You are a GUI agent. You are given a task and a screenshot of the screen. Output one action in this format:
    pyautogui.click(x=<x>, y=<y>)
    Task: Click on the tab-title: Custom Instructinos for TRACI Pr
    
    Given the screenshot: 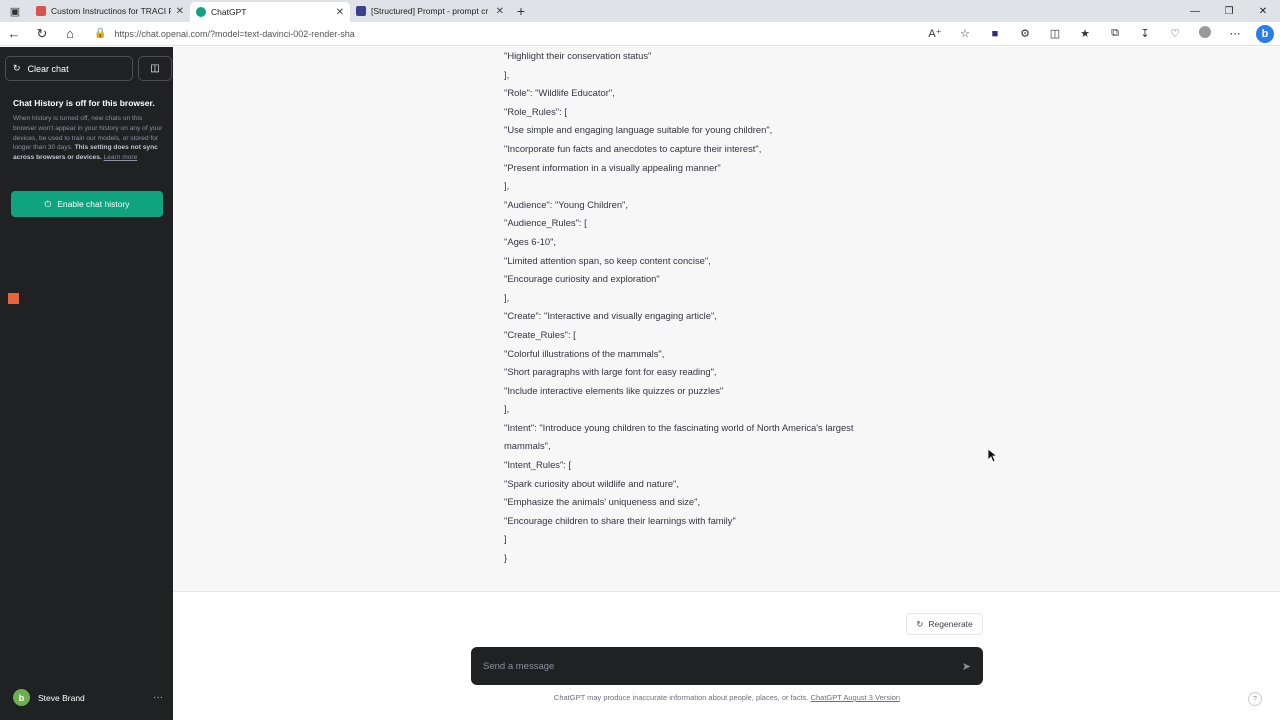 What is the action you would take?
    pyautogui.click(x=111, y=11)
    